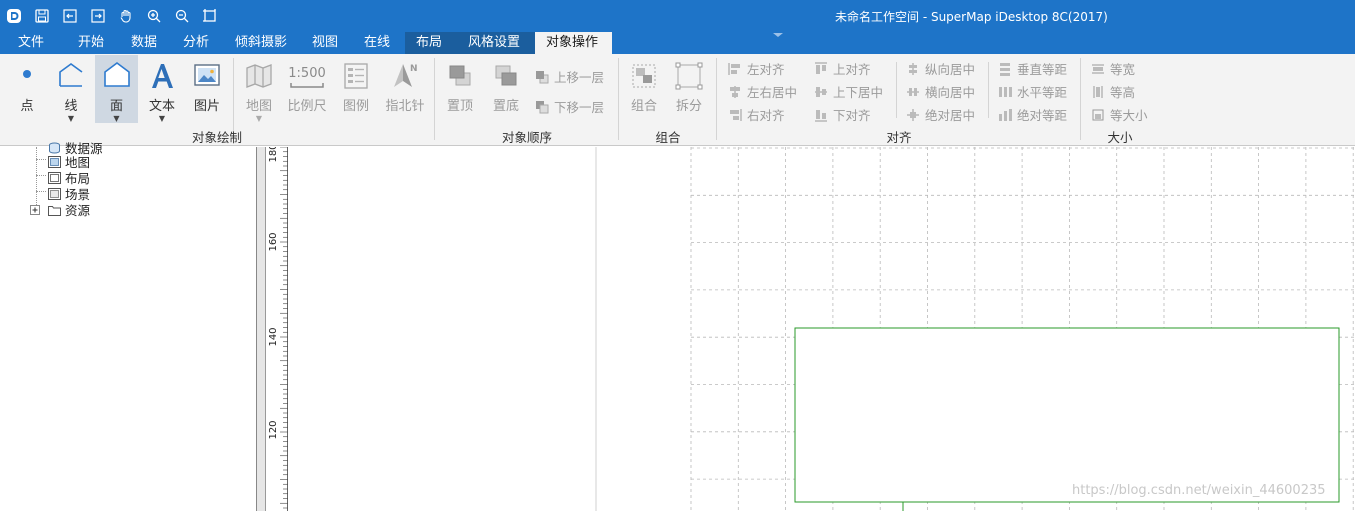  What do you see at coordinates (377, 43) in the screenshot?
I see `tab-online: 在线` at bounding box center [377, 43].